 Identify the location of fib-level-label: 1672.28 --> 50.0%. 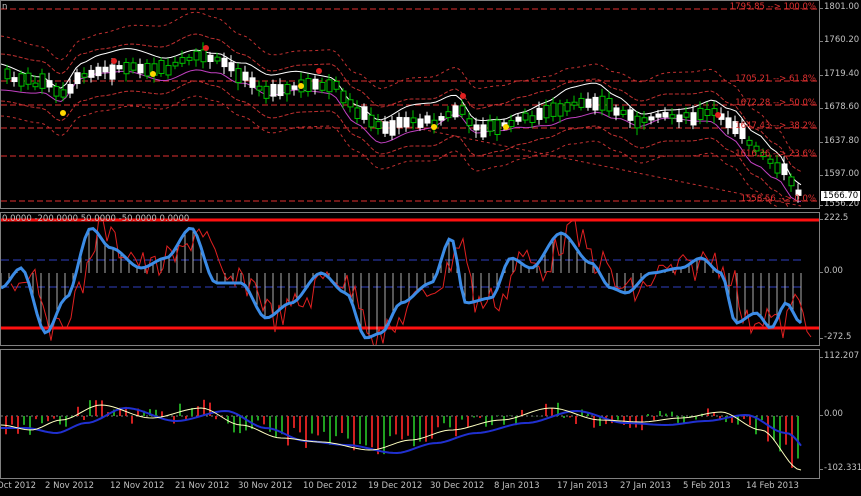
(775, 103).